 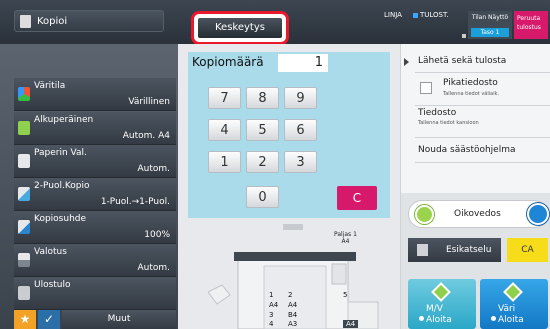 I want to click on quick-file-title: Pikatiedosto, so click(x=470, y=83).